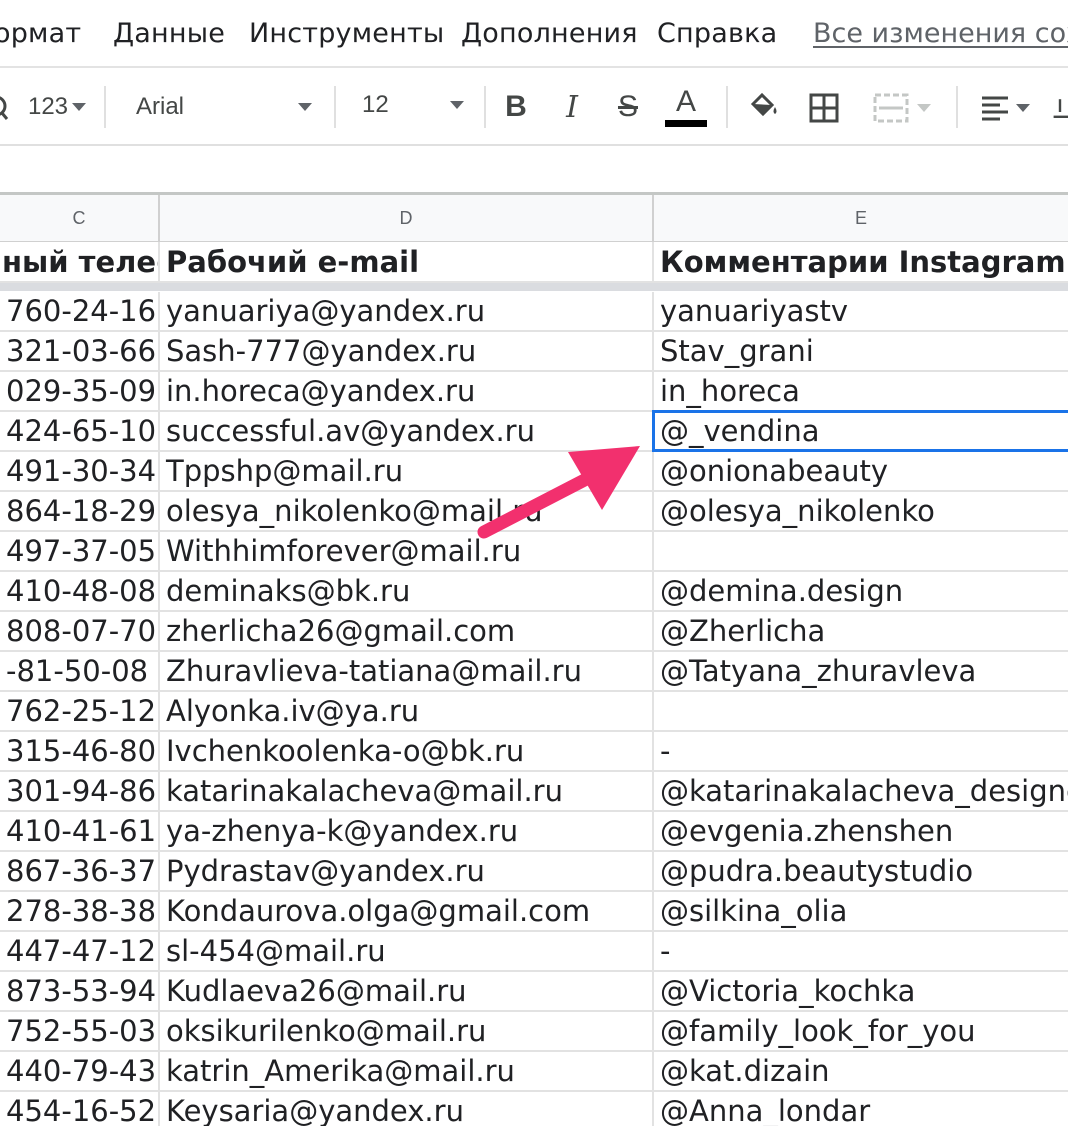 The width and height of the screenshot is (1068, 1126). What do you see at coordinates (57, 107) in the screenshot?
I see `number-format-button: 123` at bounding box center [57, 107].